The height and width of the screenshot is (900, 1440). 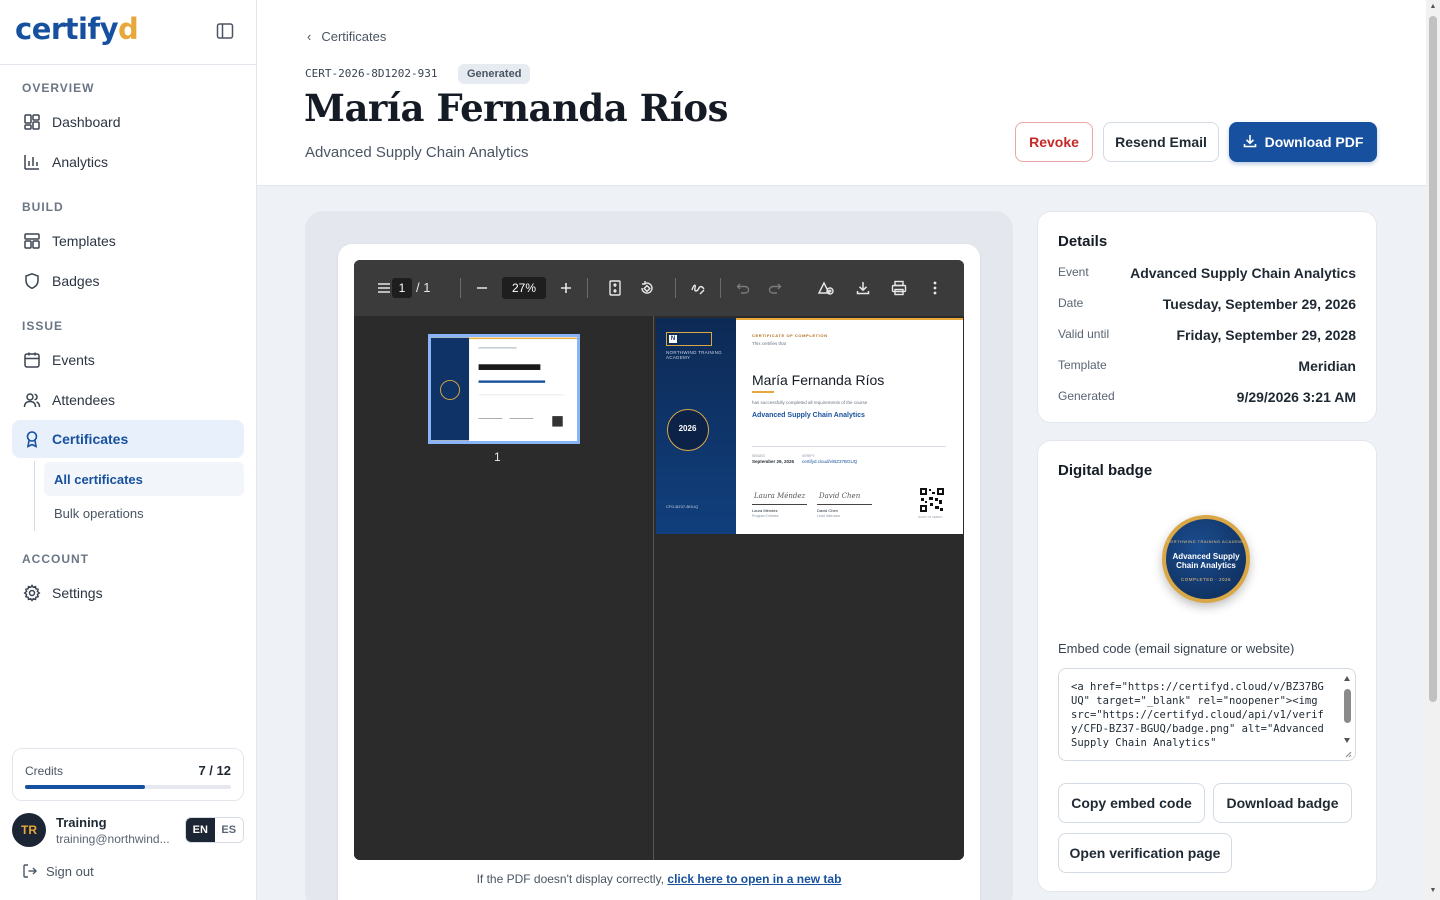 I want to click on signature-1-line, so click(x=779, y=504).